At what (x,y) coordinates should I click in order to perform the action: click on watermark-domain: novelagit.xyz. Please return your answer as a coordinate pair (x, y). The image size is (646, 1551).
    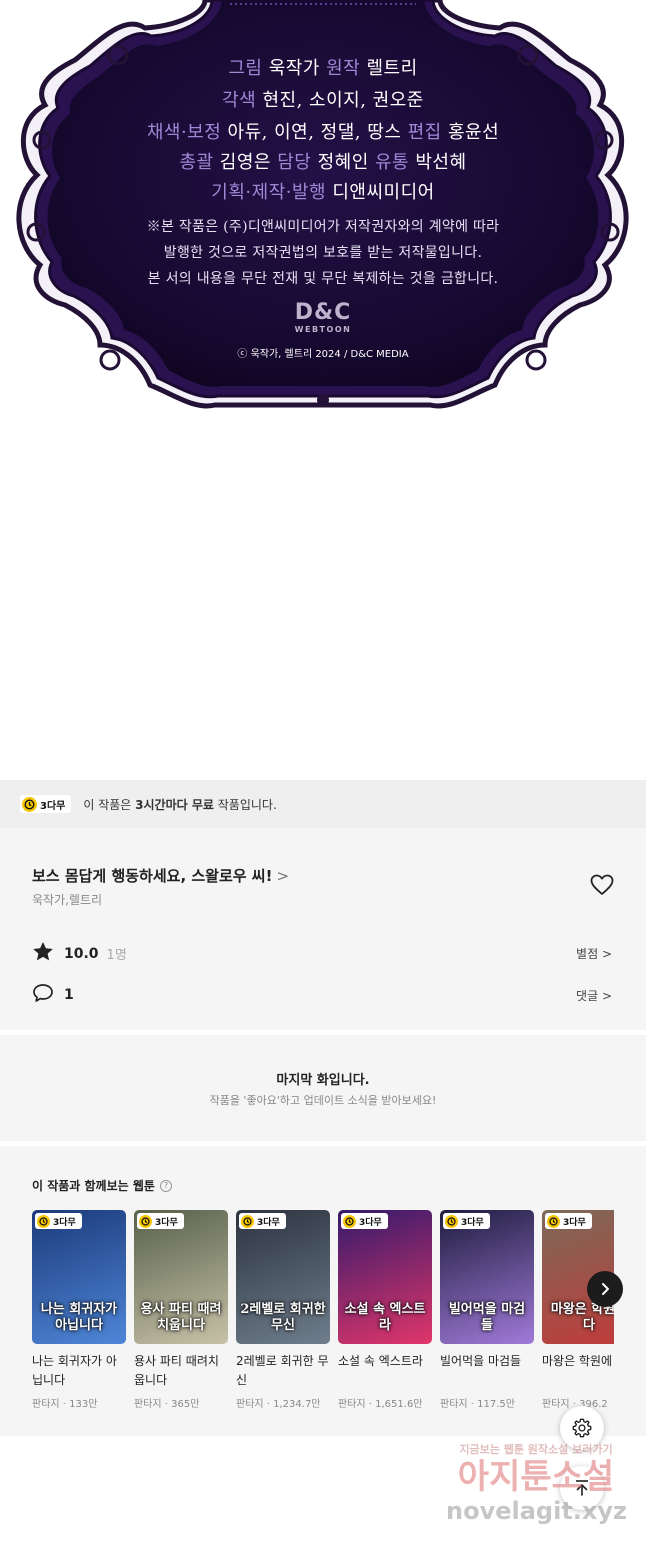
    Looking at the image, I should click on (537, 1511).